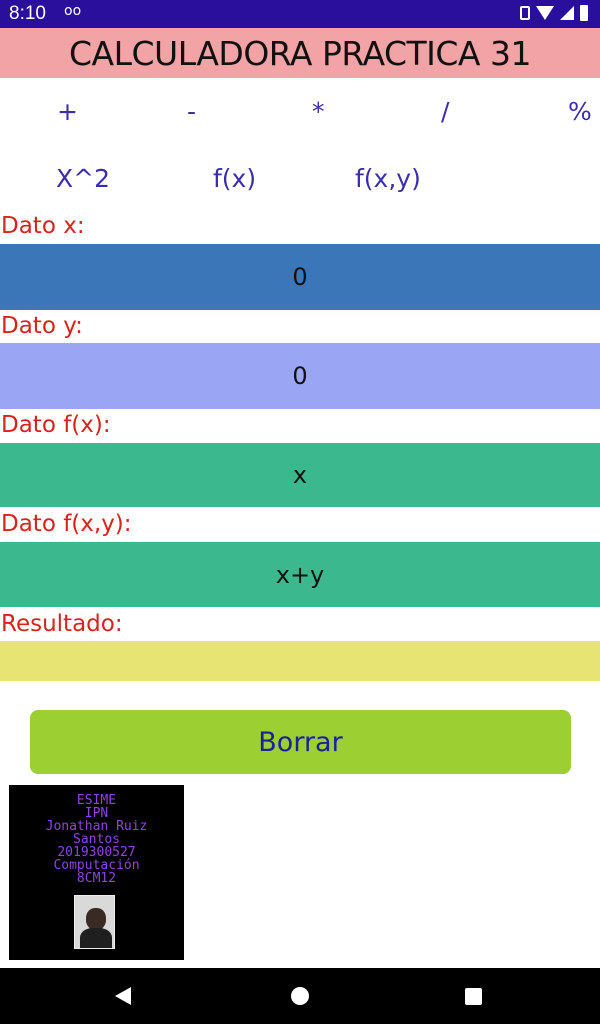  What do you see at coordinates (96, 878) in the screenshot?
I see `info-line-group: 8CM12` at bounding box center [96, 878].